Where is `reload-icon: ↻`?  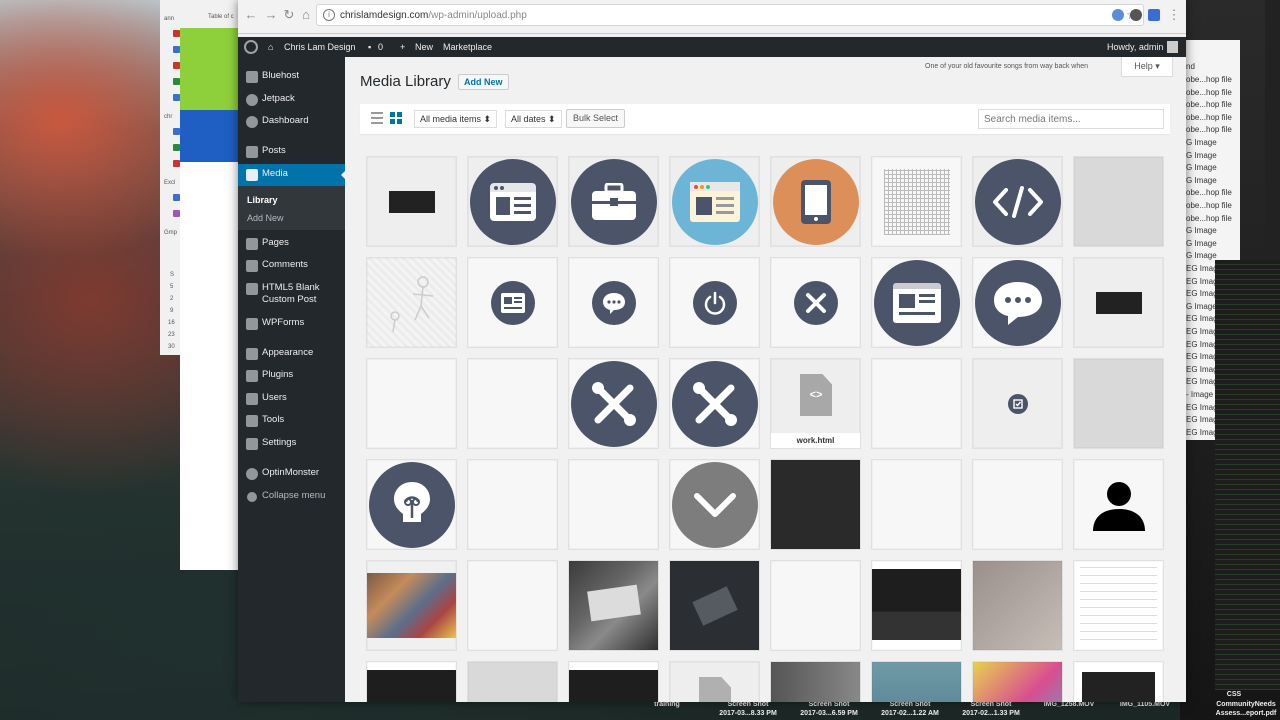
reload-icon: ↻ is located at coordinates (289, 15).